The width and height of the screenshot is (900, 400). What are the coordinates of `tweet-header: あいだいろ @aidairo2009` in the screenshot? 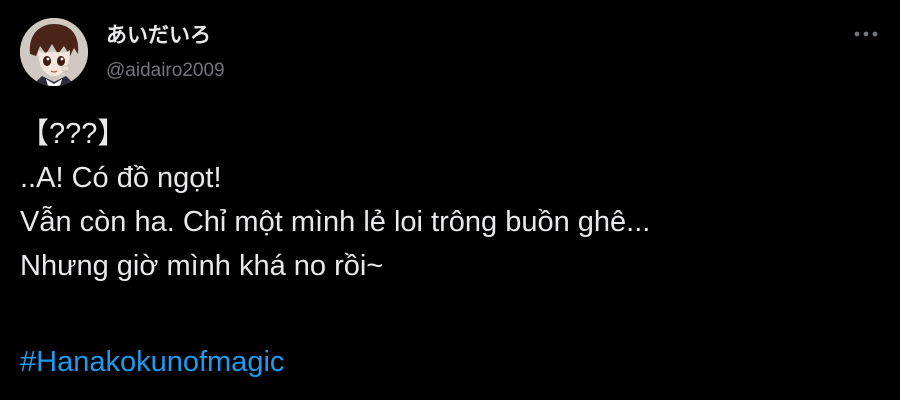 It's located at (122, 52).